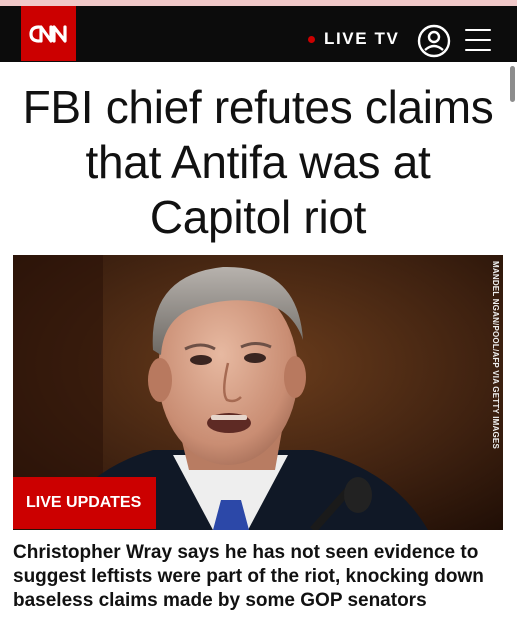  I want to click on cnn-logo, so click(48, 33).